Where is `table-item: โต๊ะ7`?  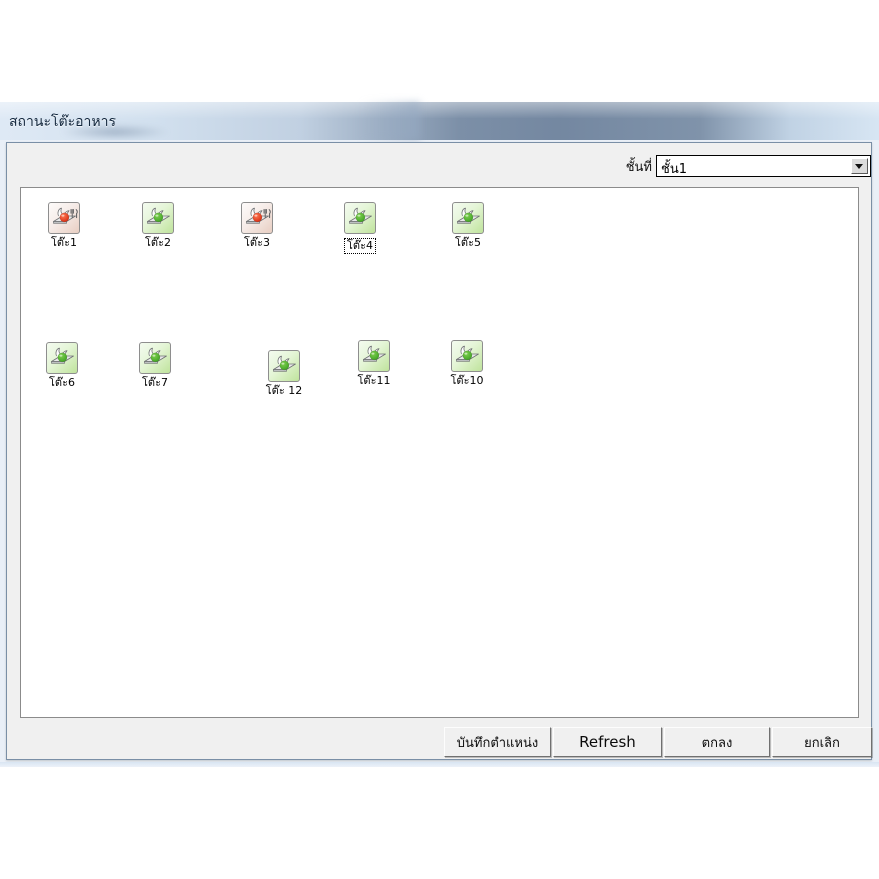
table-item: โต๊ะ7 is located at coordinates (155, 366).